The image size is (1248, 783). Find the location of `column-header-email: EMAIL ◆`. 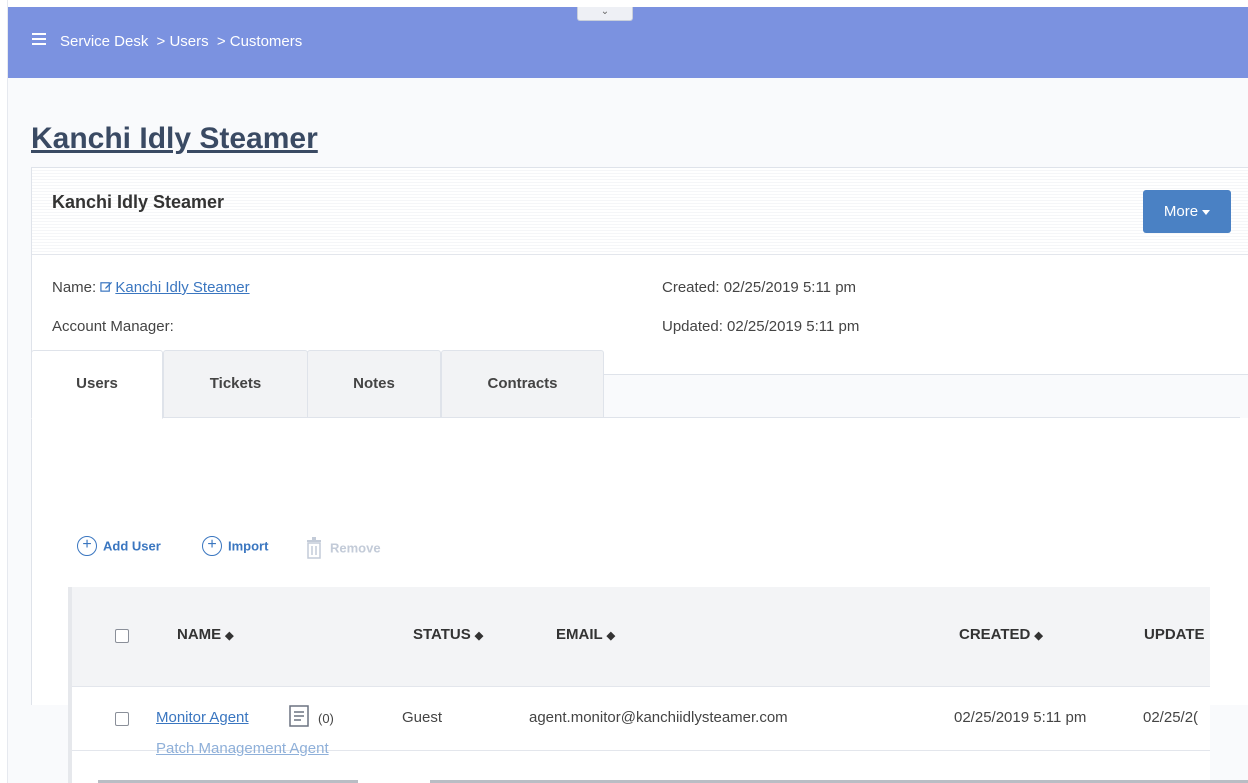

column-header-email: EMAIL ◆ is located at coordinates (585, 634).